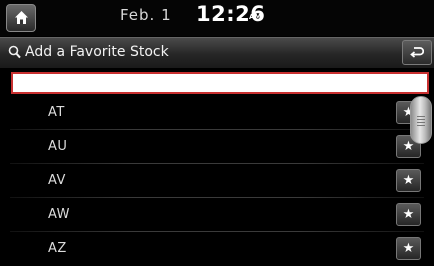 The image size is (434, 266). What do you see at coordinates (97, 52) in the screenshot?
I see `page-title: Add a Favorite Stock` at bounding box center [97, 52].